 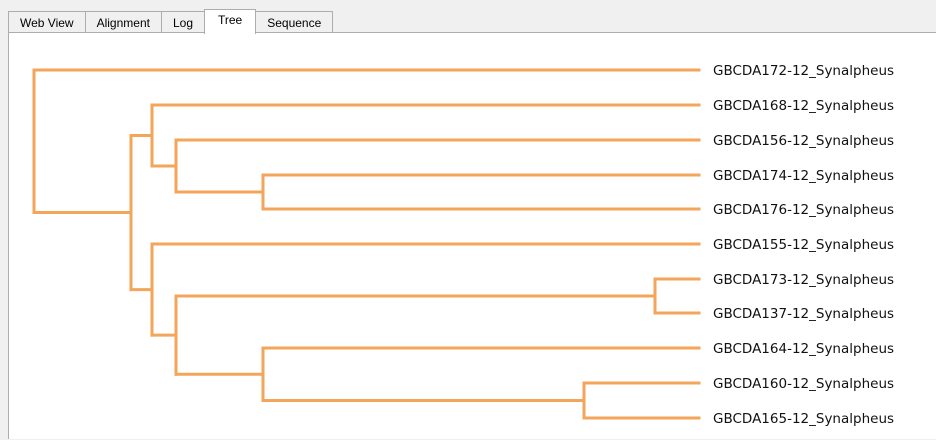 What do you see at coordinates (294, 22) in the screenshot?
I see `tab-sequence: Sequence` at bounding box center [294, 22].